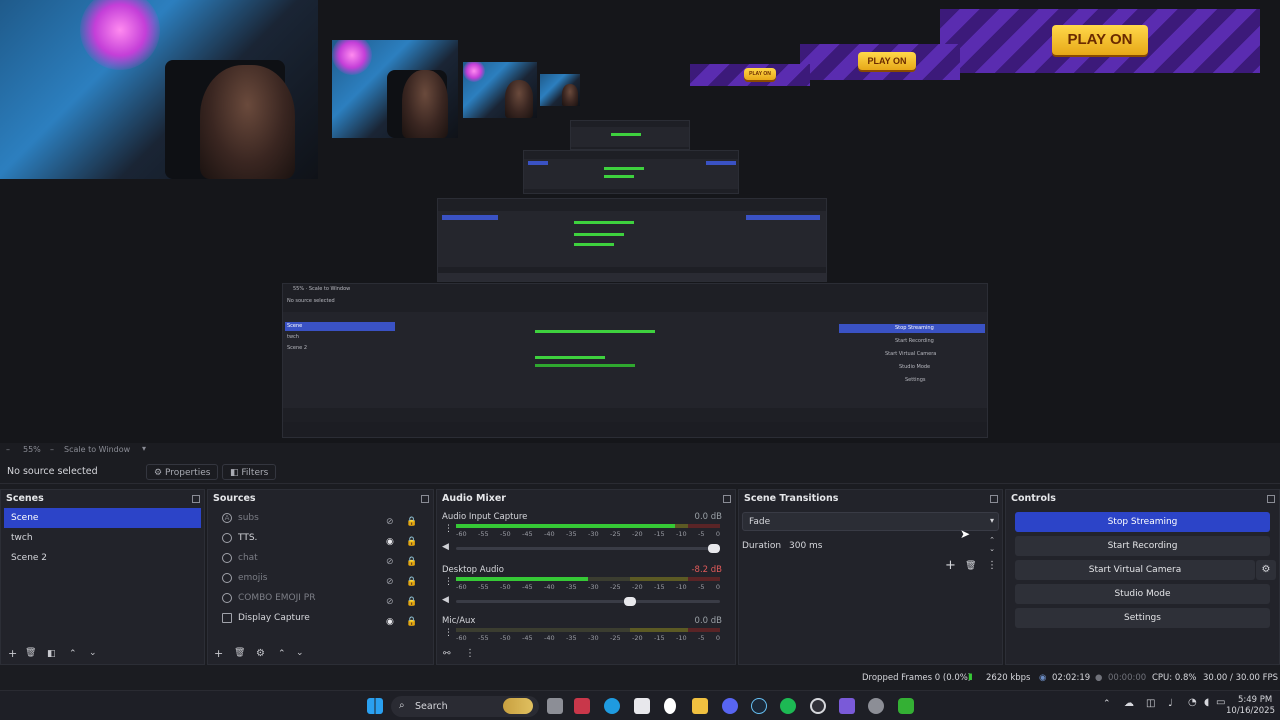  I want to click on source-item: TTS. ◉ 🔒, so click(320, 538).